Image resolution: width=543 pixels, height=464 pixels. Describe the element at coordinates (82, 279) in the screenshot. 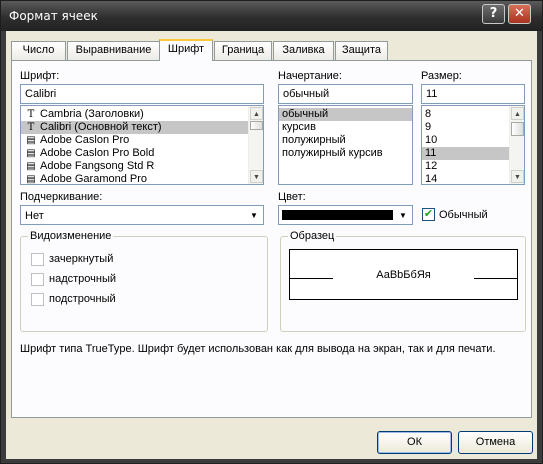

I see `superscript-label: надстрочный` at that location.